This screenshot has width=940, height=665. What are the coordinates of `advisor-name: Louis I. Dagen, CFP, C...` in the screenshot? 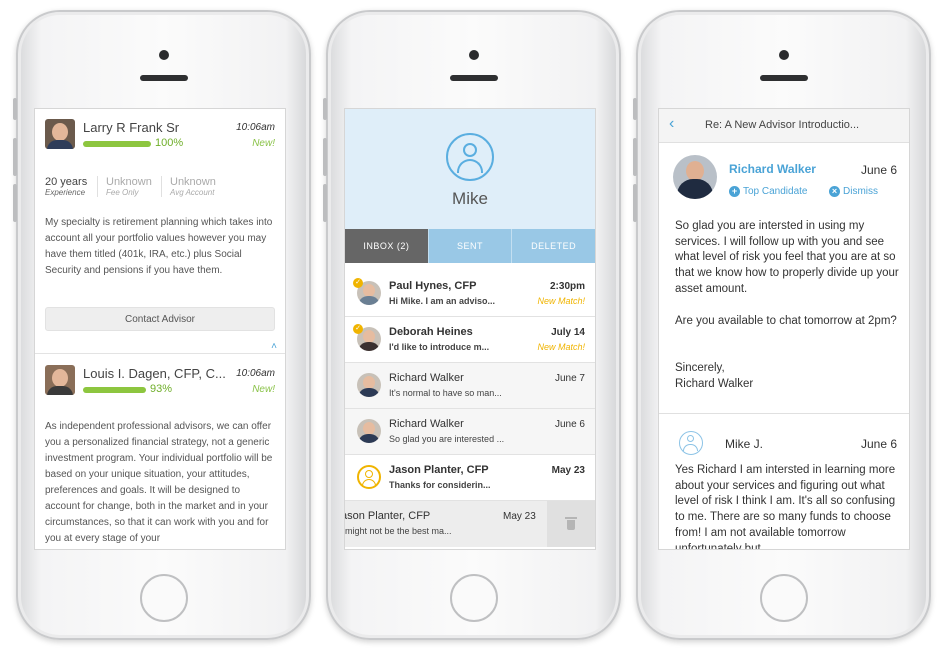 It's located at (154, 373).